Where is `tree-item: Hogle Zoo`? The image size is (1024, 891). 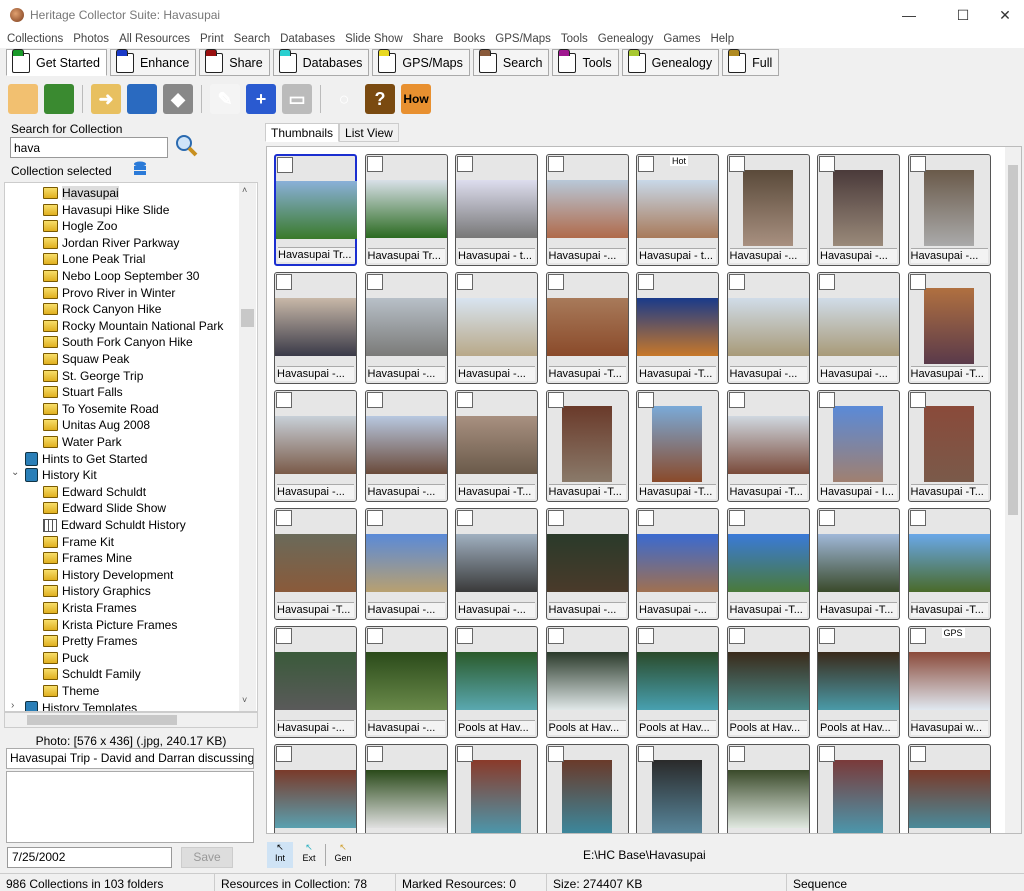 tree-item: Hogle Zoo is located at coordinates (80, 226).